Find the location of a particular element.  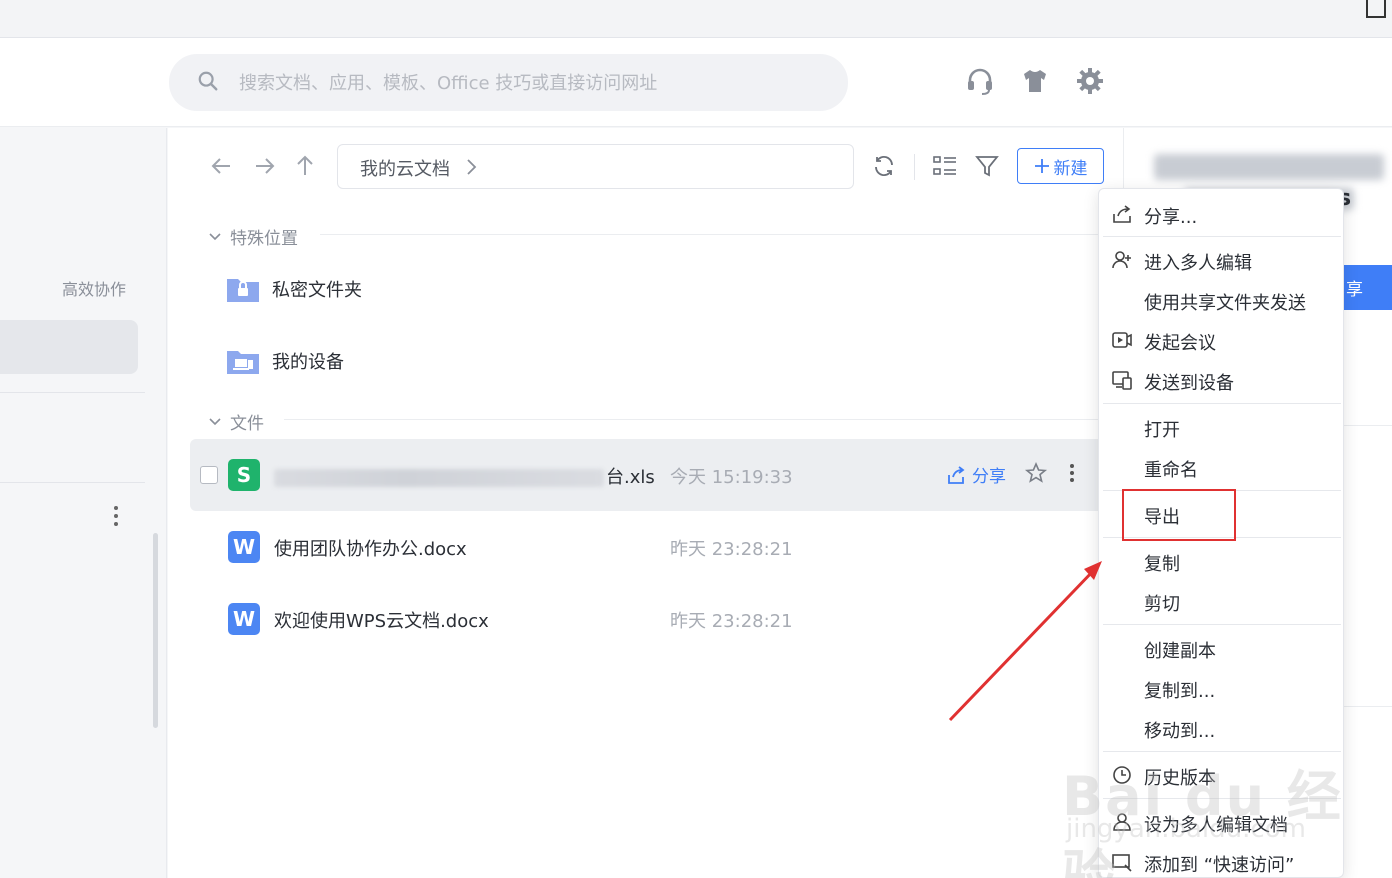

sidebar-scrollbar is located at coordinates (155, 630).